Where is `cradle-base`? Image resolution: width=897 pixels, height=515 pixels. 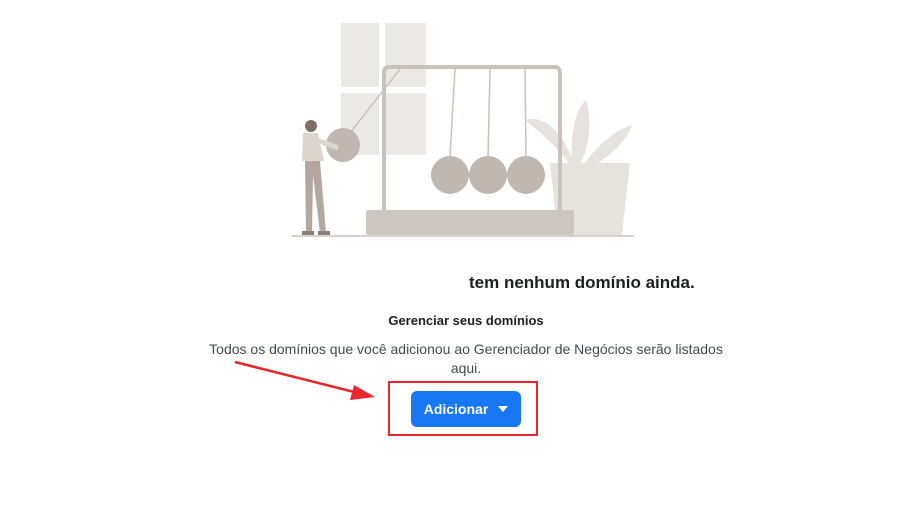
cradle-base is located at coordinates (470, 222).